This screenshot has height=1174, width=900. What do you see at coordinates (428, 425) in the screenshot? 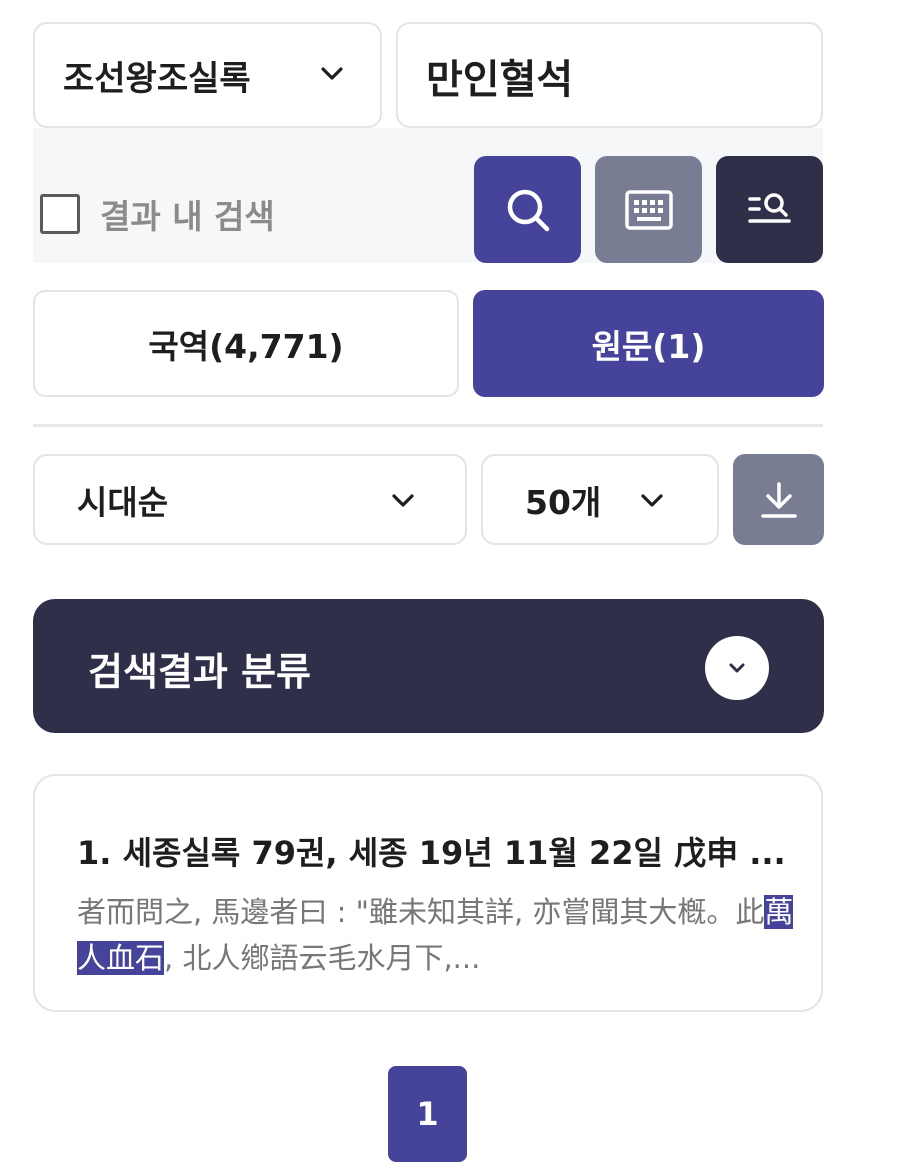
I see `divider` at bounding box center [428, 425].